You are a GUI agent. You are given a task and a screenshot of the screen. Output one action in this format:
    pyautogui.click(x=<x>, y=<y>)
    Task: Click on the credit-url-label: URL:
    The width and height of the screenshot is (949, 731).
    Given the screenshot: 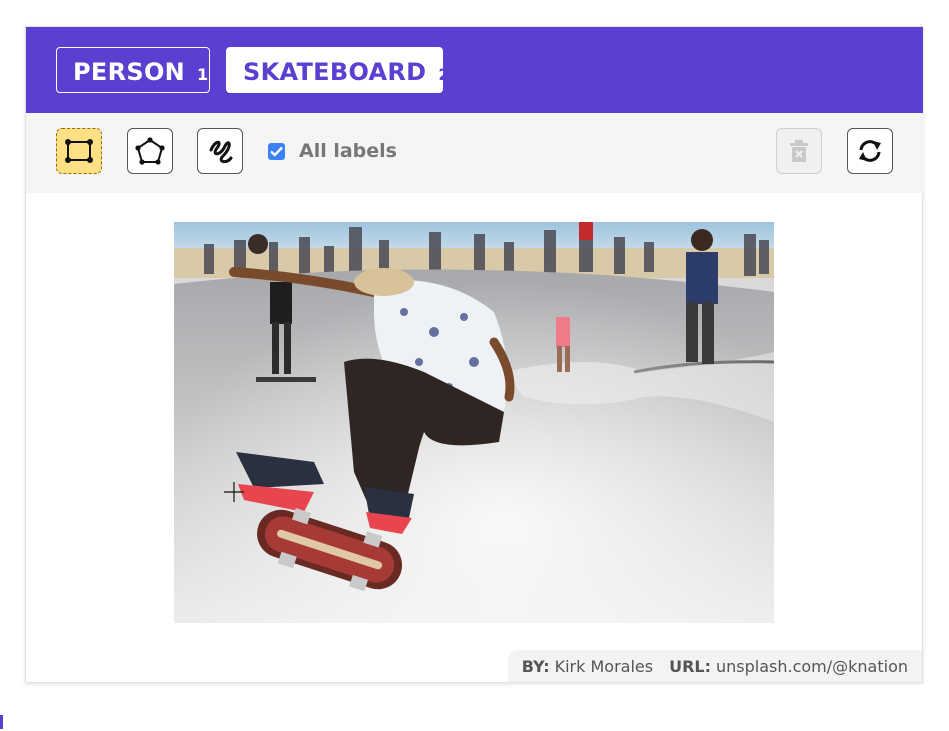 What is the action you would take?
    pyautogui.click(x=690, y=666)
    